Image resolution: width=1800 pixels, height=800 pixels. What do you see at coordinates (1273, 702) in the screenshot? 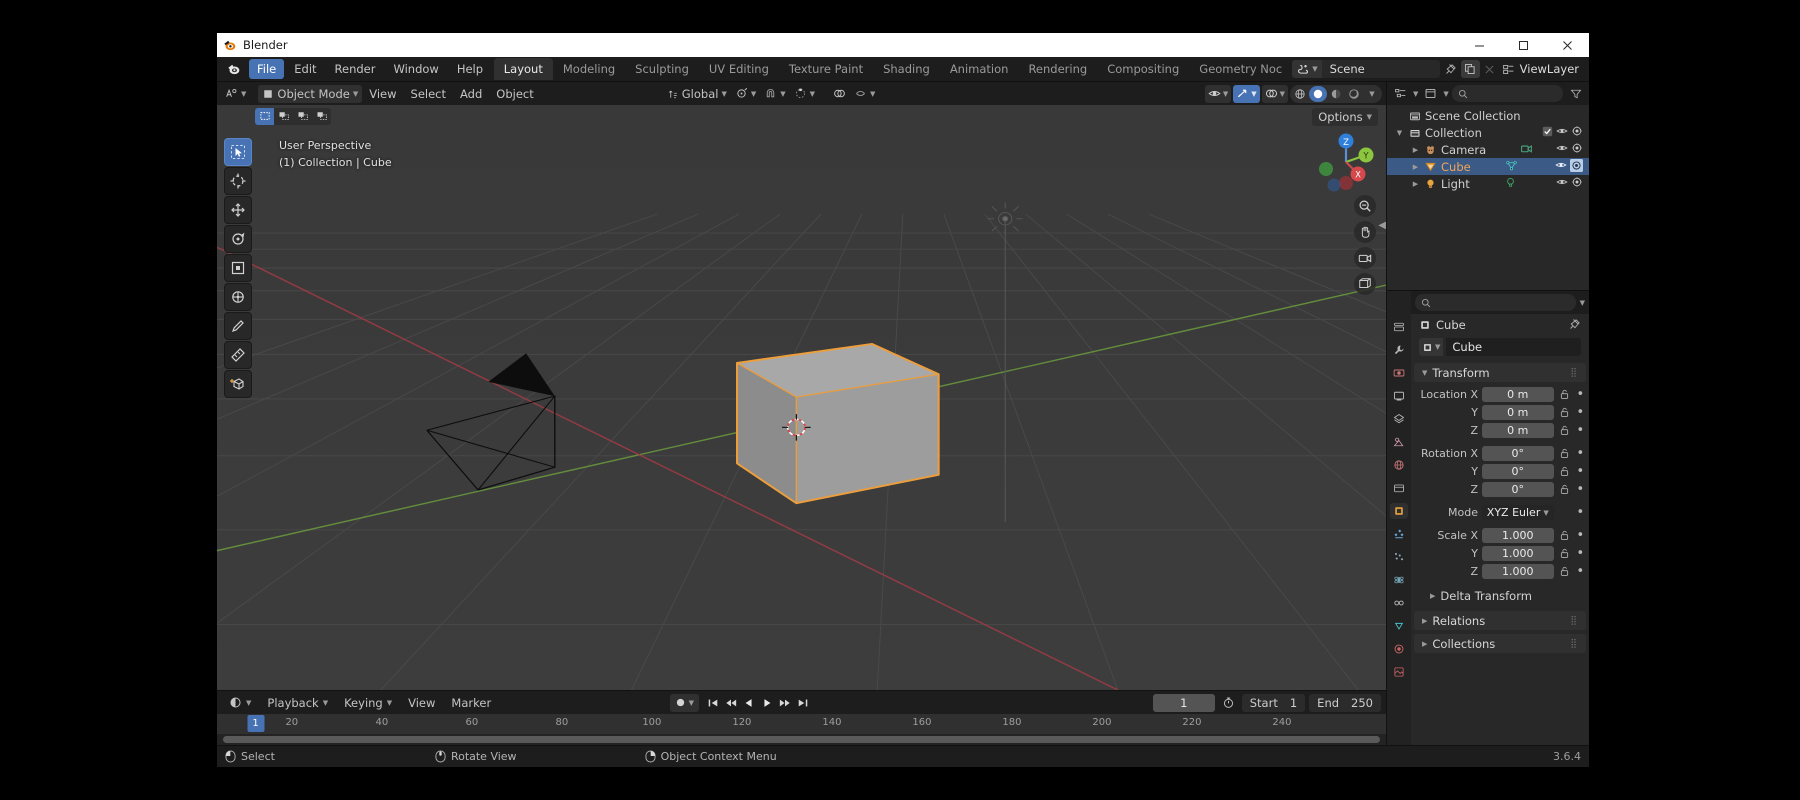
I see `start-frame-field: Start 1` at bounding box center [1273, 702].